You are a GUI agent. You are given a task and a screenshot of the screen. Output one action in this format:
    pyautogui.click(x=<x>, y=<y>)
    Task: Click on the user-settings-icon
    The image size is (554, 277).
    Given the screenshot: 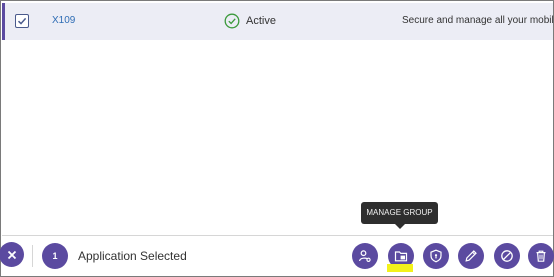 What is the action you would take?
    pyautogui.click(x=365, y=256)
    